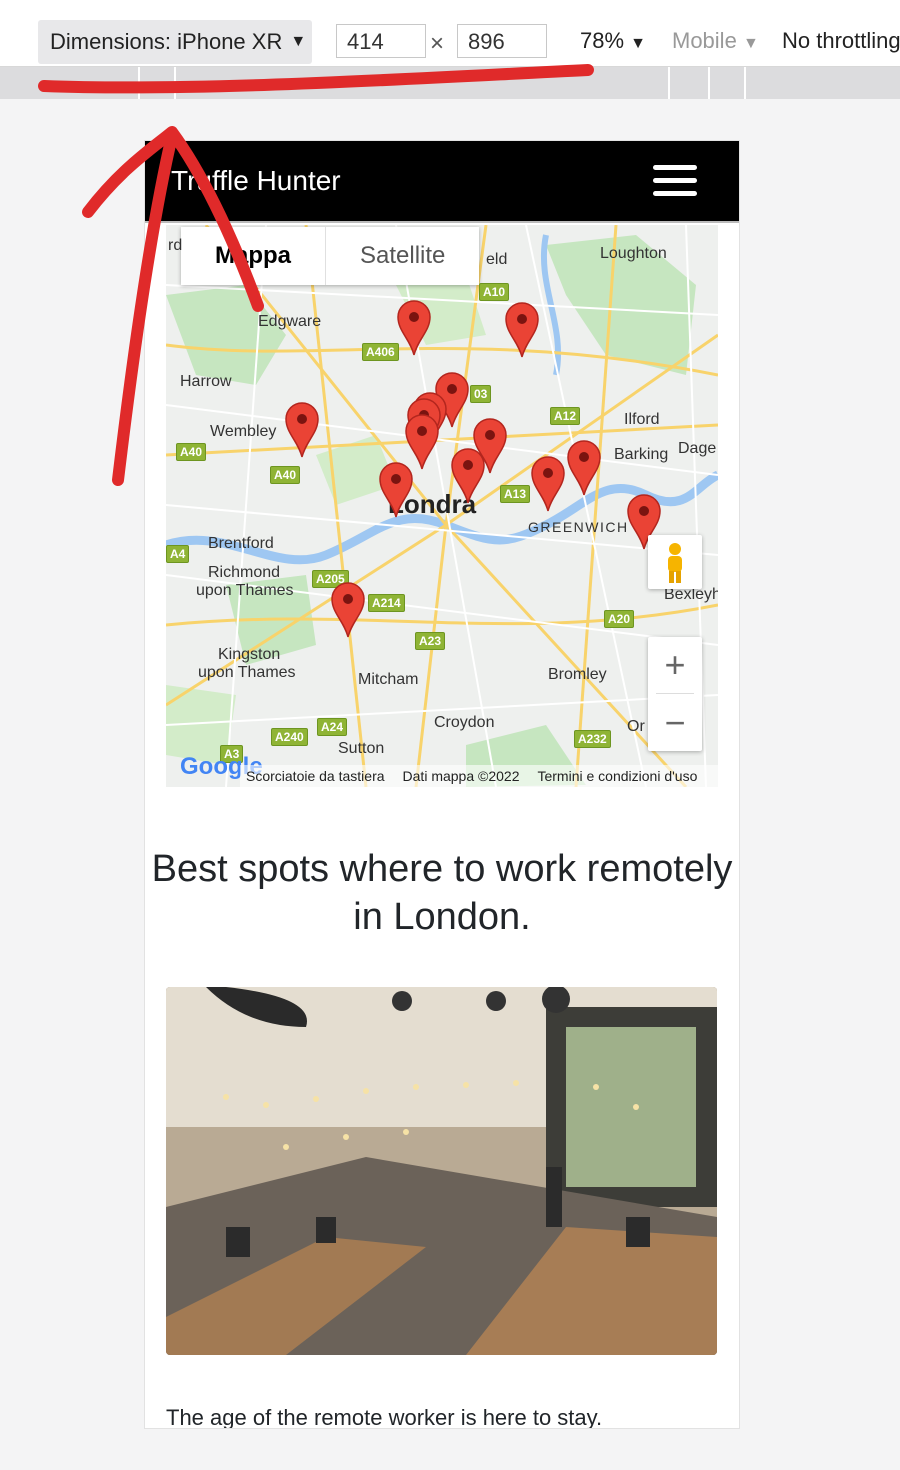 The height and width of the screenshot is (1470, 900). Describe the element at coordinates (841, 41) in the screenshot. I see `throttling-dropdown: No throttling` at that location.